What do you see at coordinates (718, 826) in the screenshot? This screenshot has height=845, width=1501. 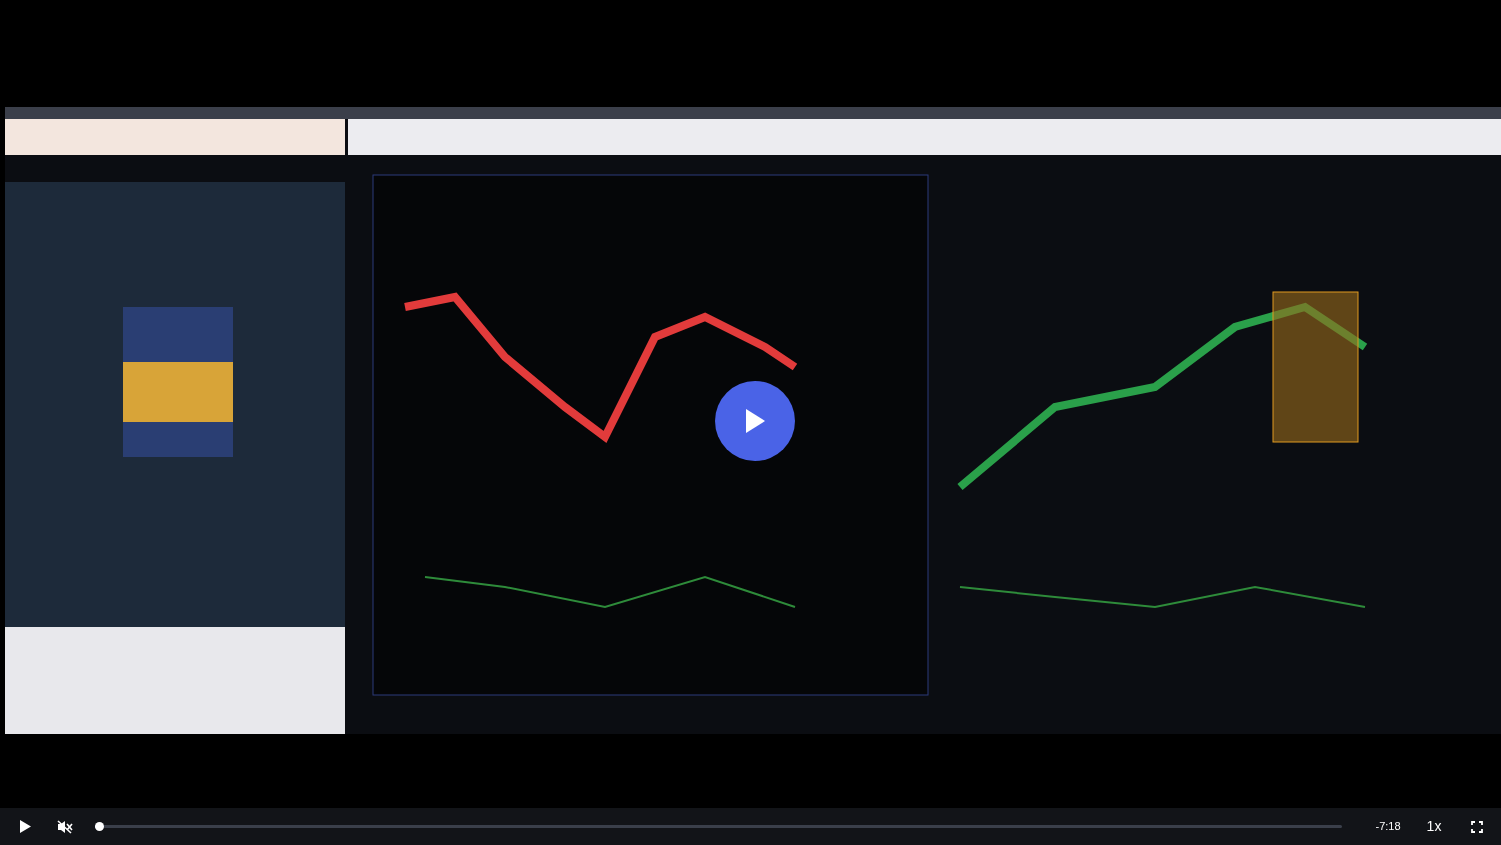 I see `progress-track` at bounding box center [718, 826].